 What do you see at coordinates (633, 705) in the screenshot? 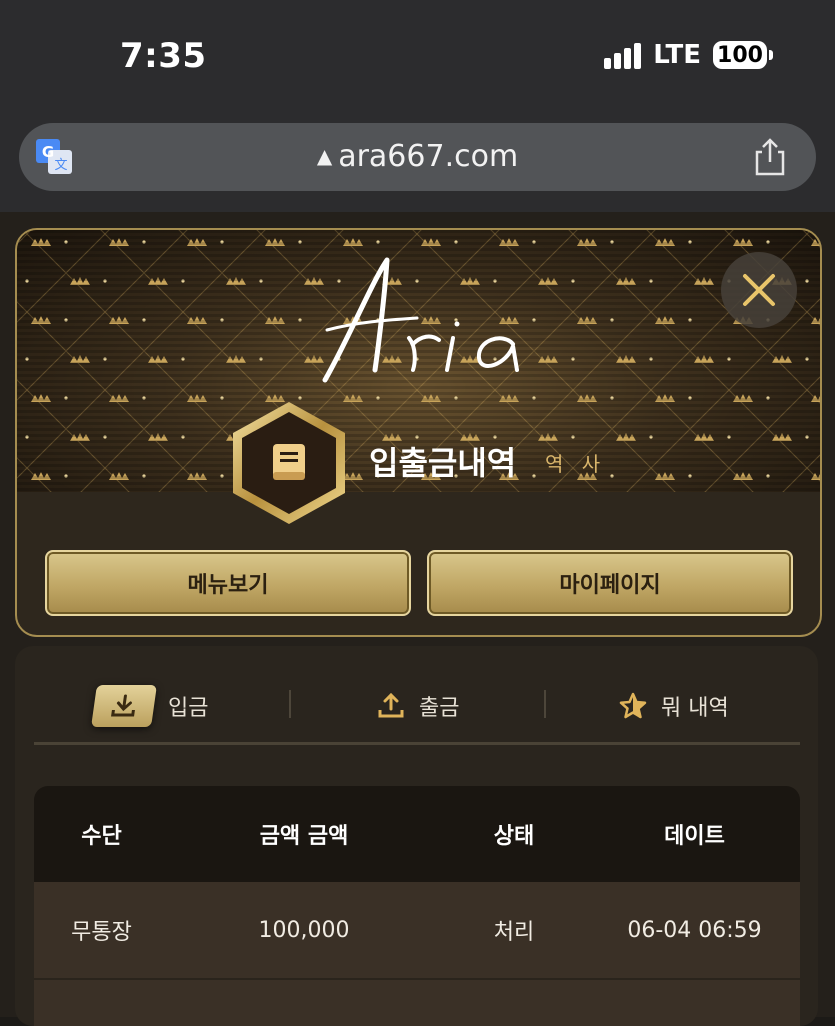
I see `star-icon` at bounding box center [633, 705].